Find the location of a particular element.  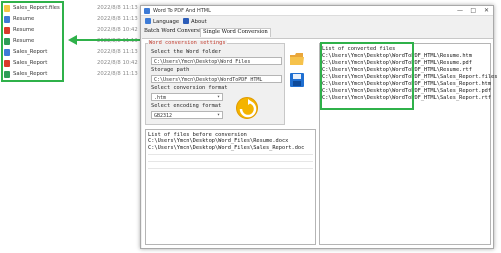

menu-language-label: Language is located at coordinates (166, 22).